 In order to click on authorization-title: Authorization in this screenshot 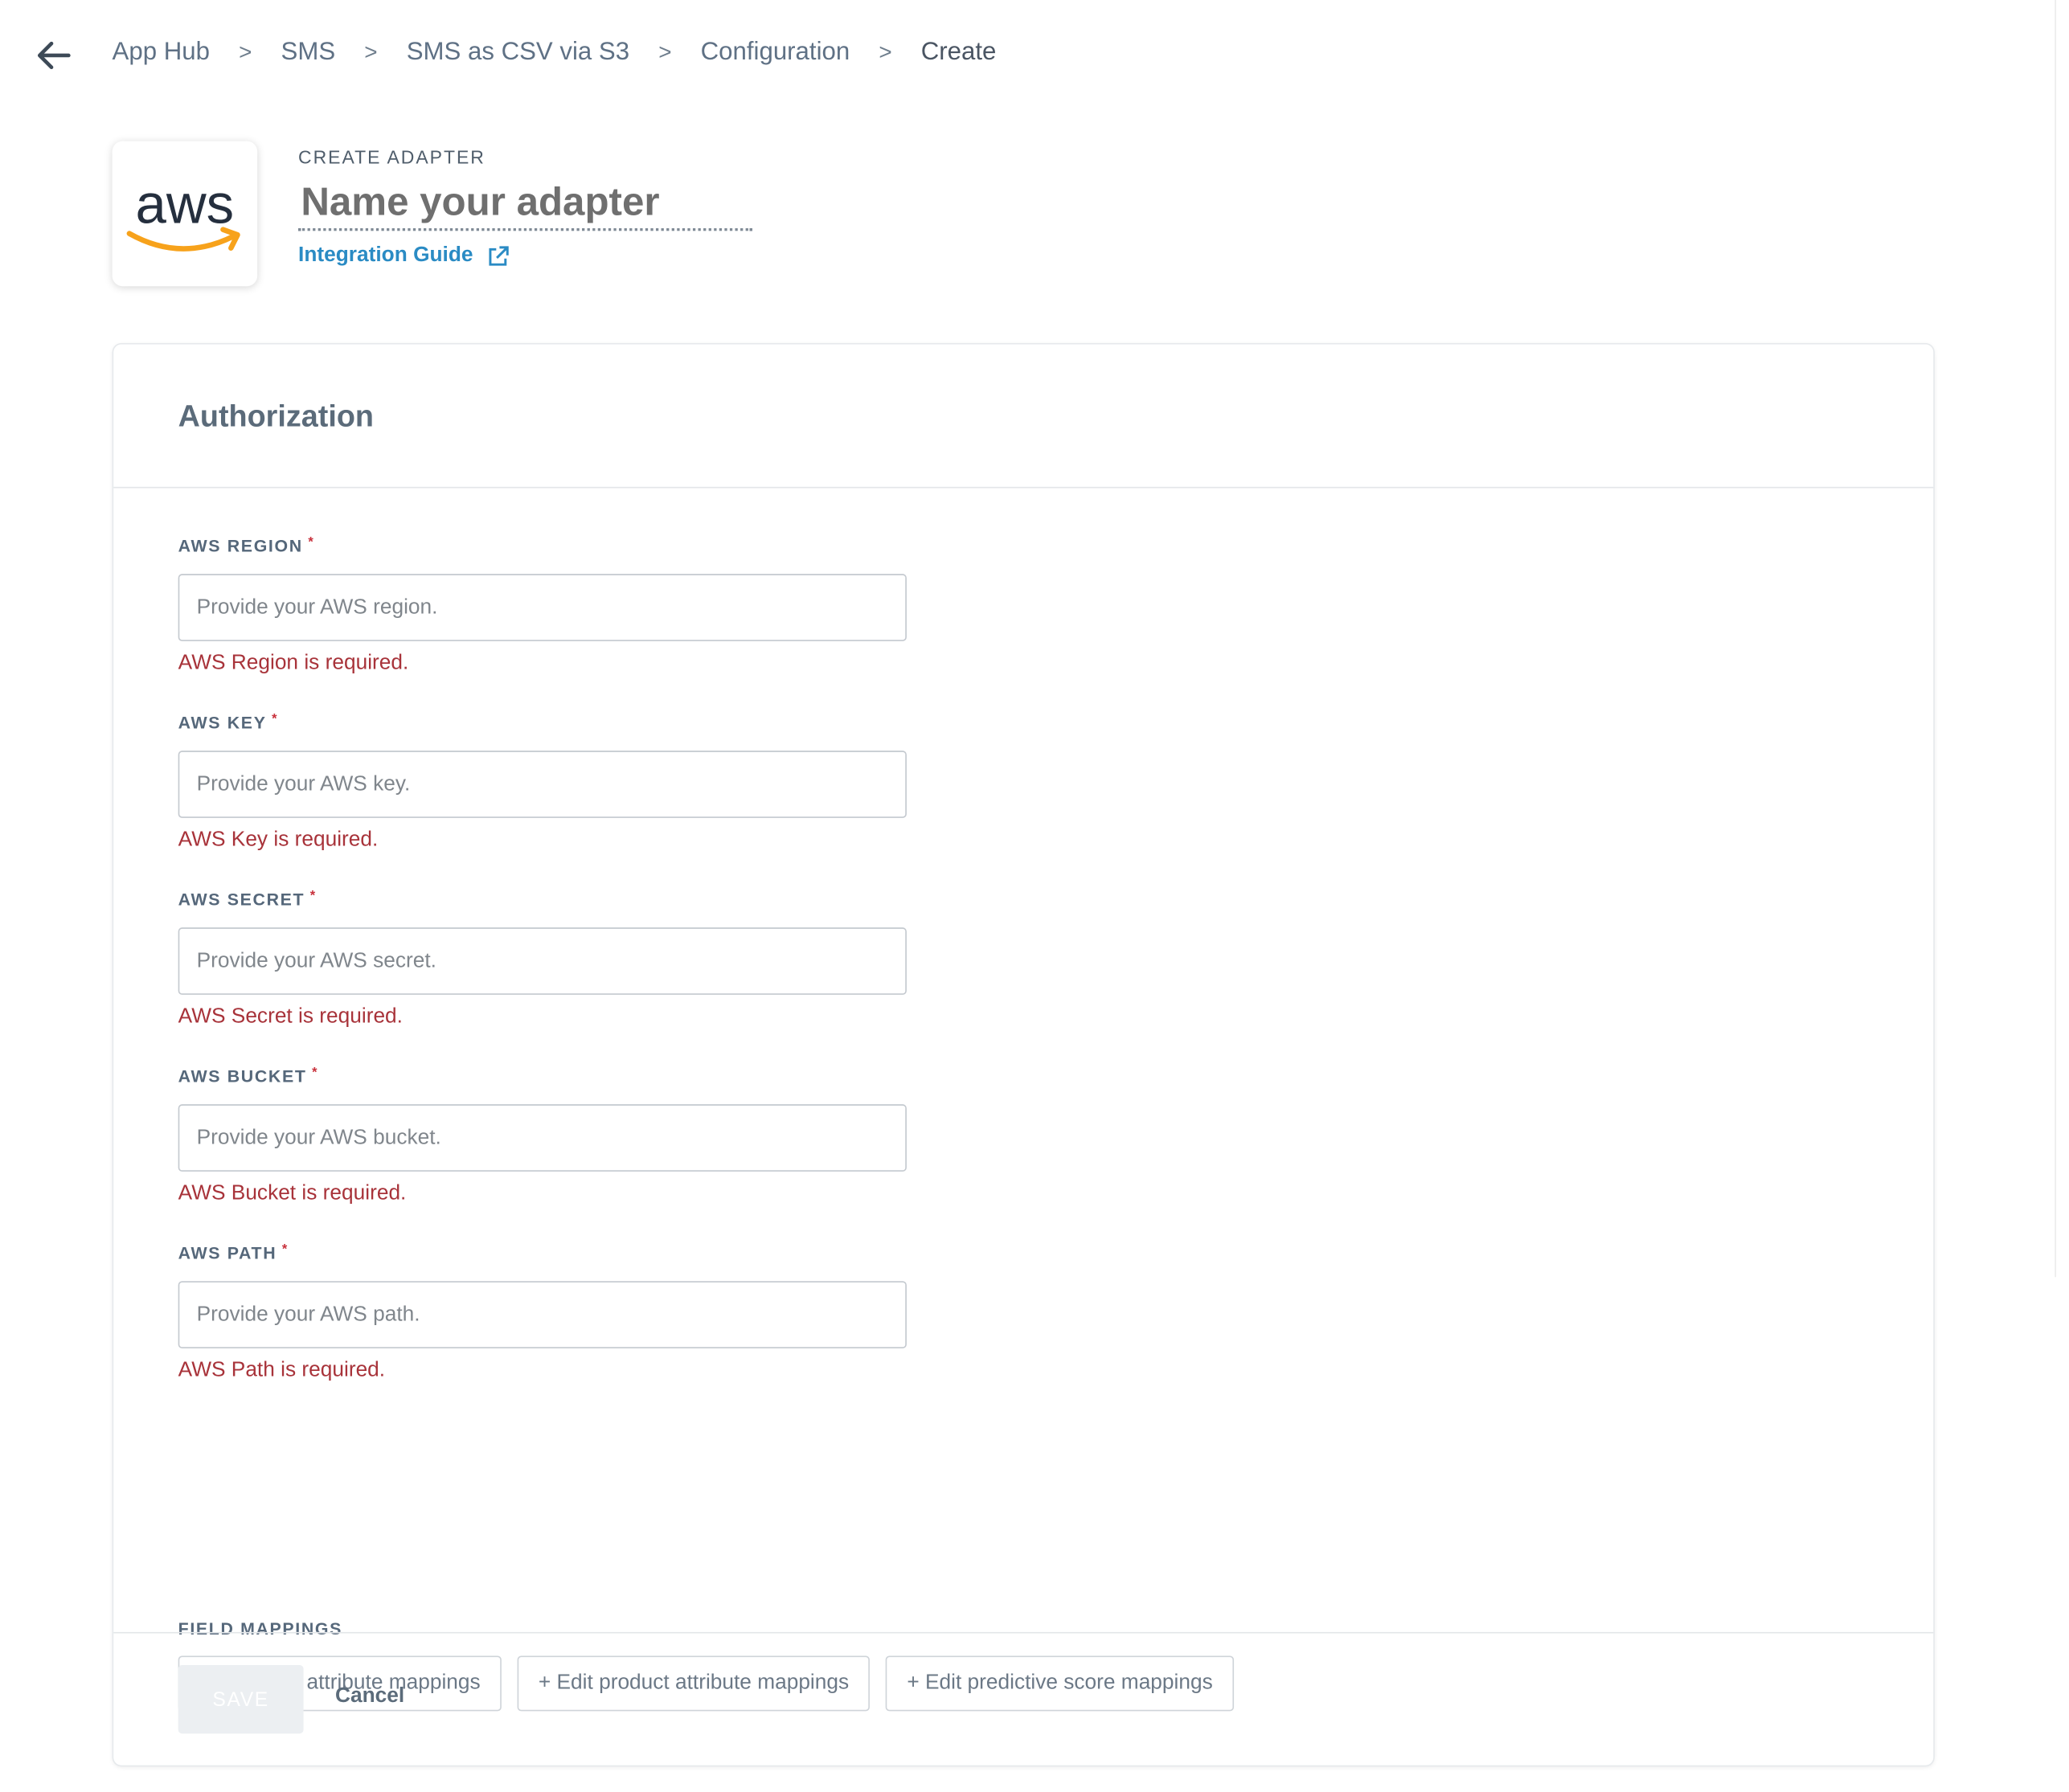, I will do `click(276, 415)`.